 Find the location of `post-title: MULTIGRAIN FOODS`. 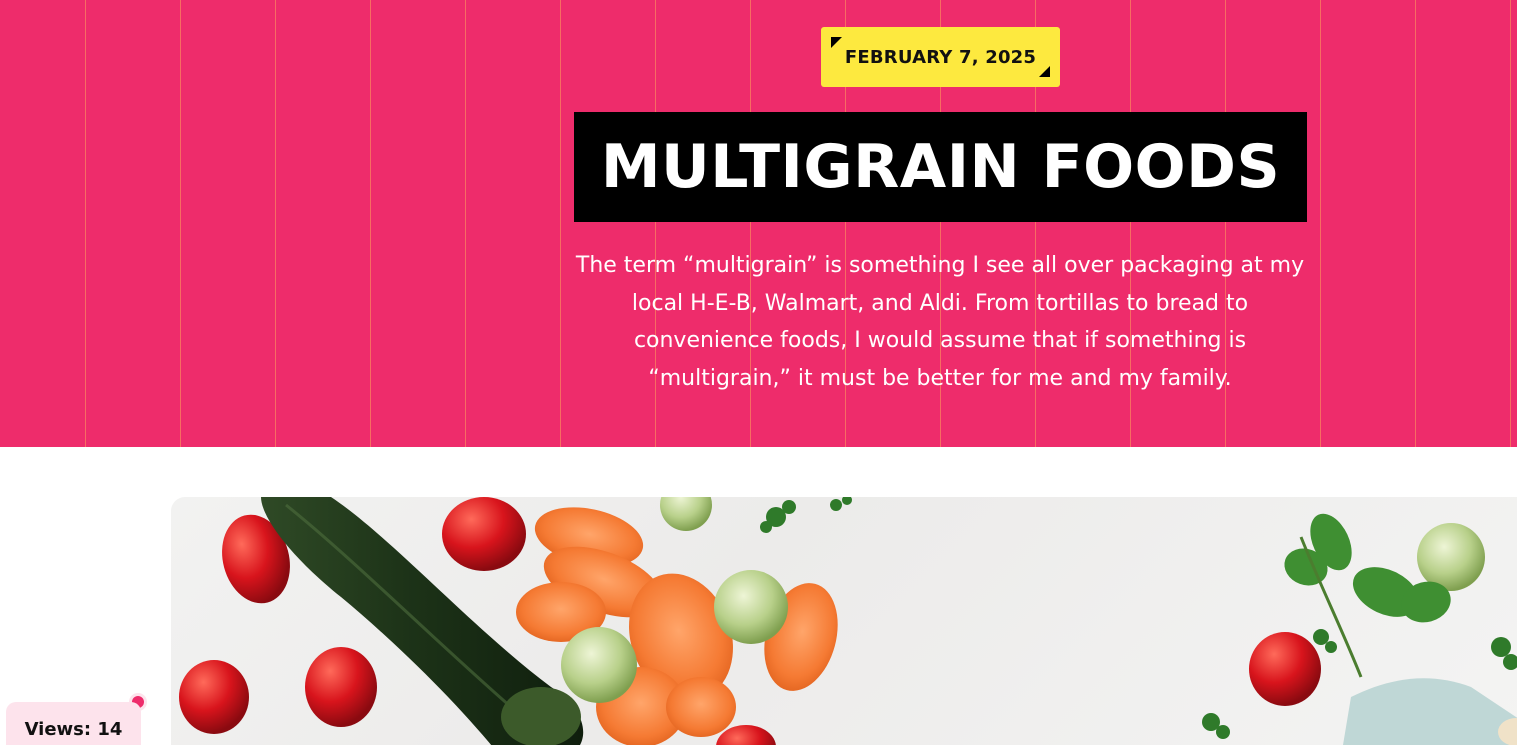

post-title: MULTIGRAIN FOODS is located at coordinates (940, 167).